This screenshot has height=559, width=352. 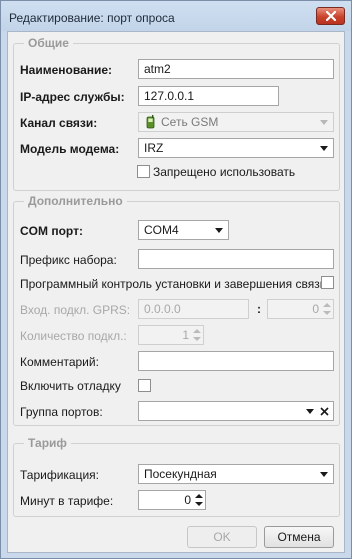 I want to click on com-port-value: COM4, so click(x=161, y=230).